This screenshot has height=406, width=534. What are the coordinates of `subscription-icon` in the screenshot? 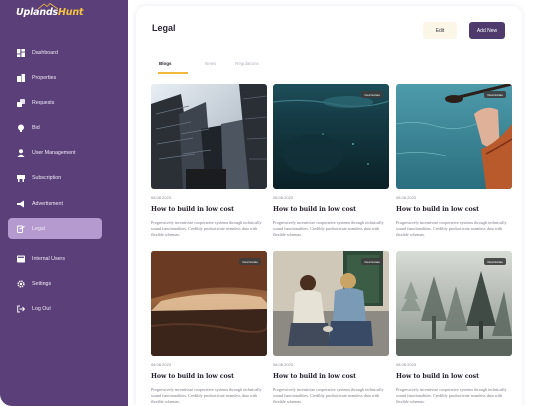 It's located at (21, 178).